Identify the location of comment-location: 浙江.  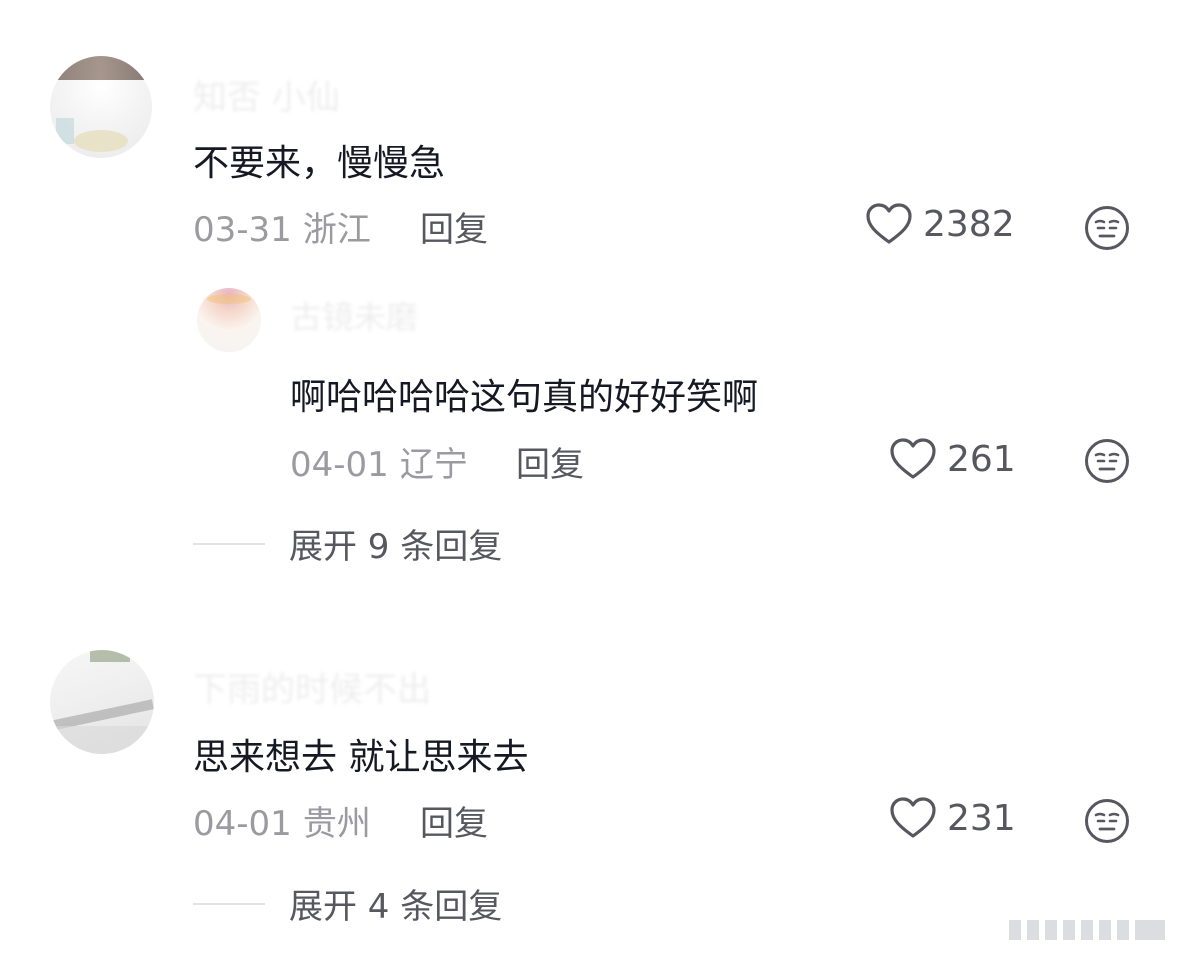
(336, 230).